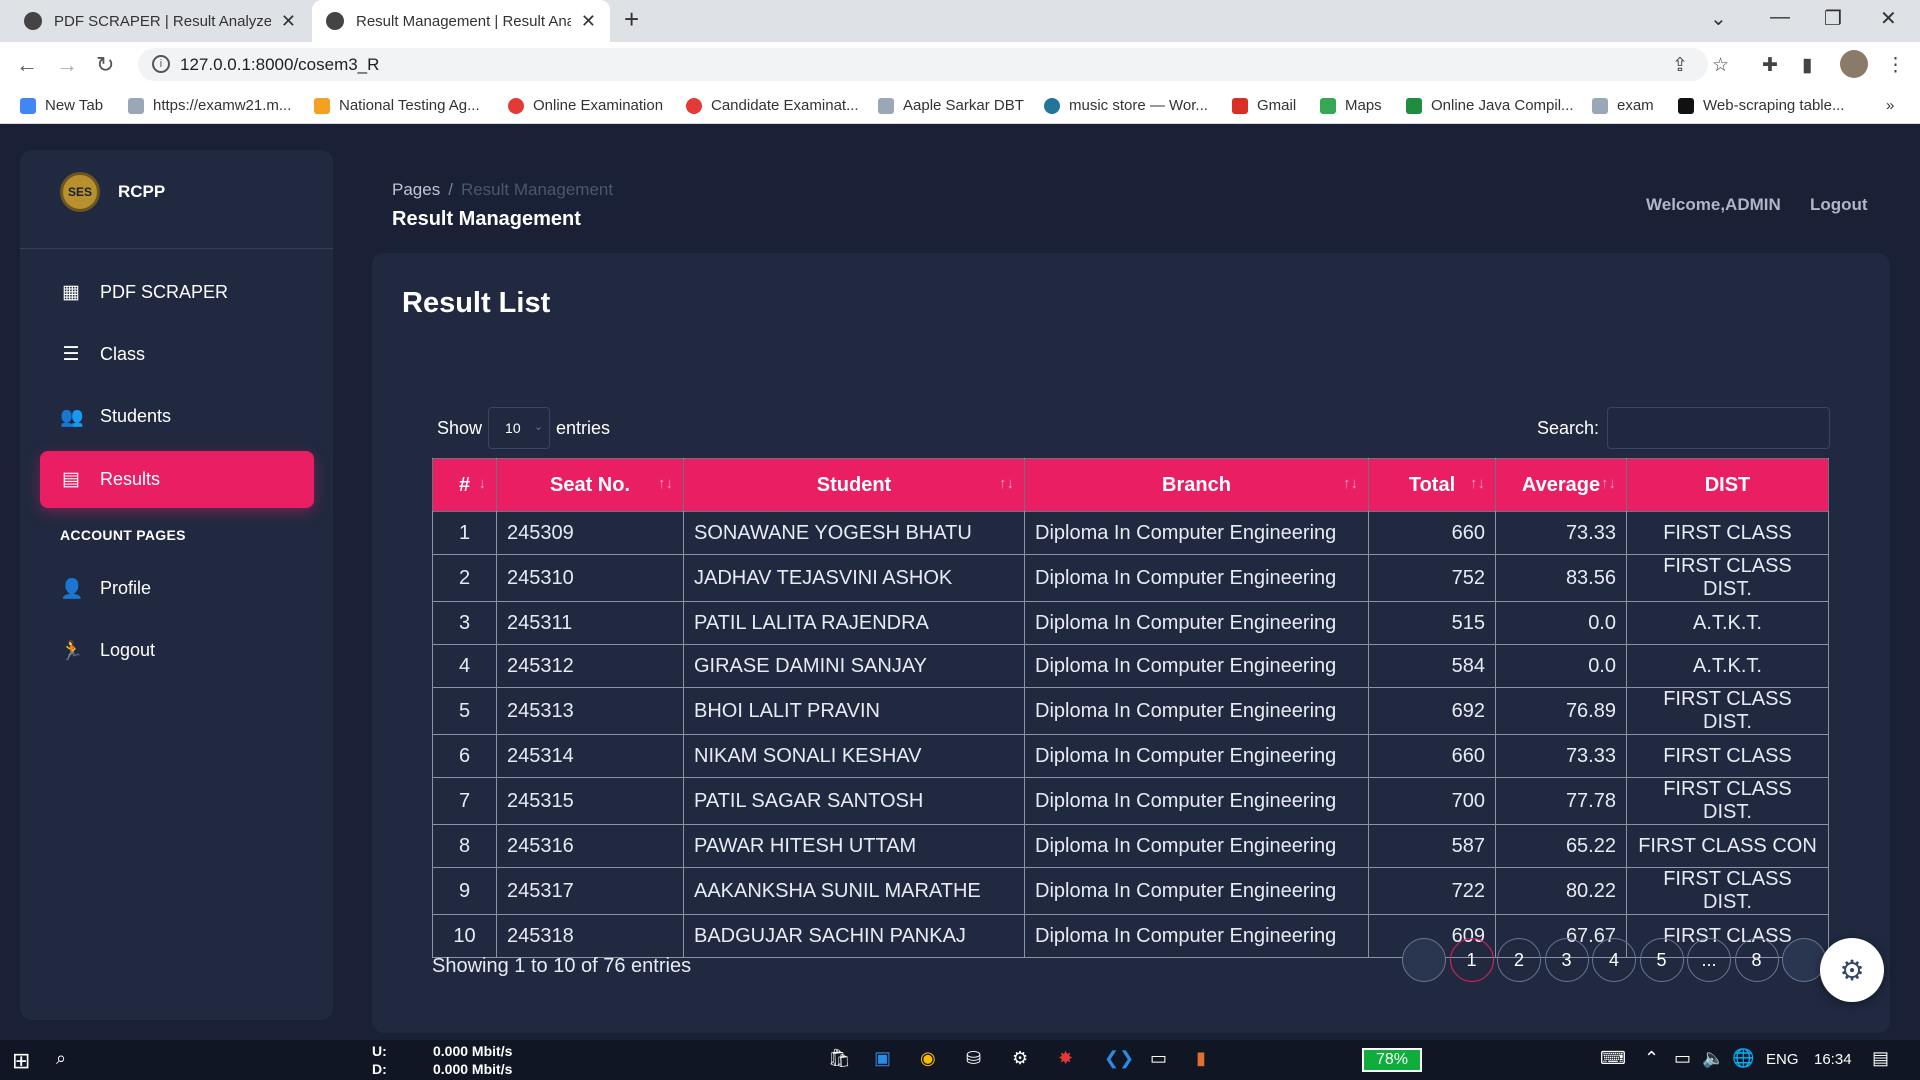 This screenshot has height=1080, width=1920. What do you see at coordinates (1756, 960) in the screenshot?
I see `pagination-page-8: 8` at bounding box center [1756, 960].